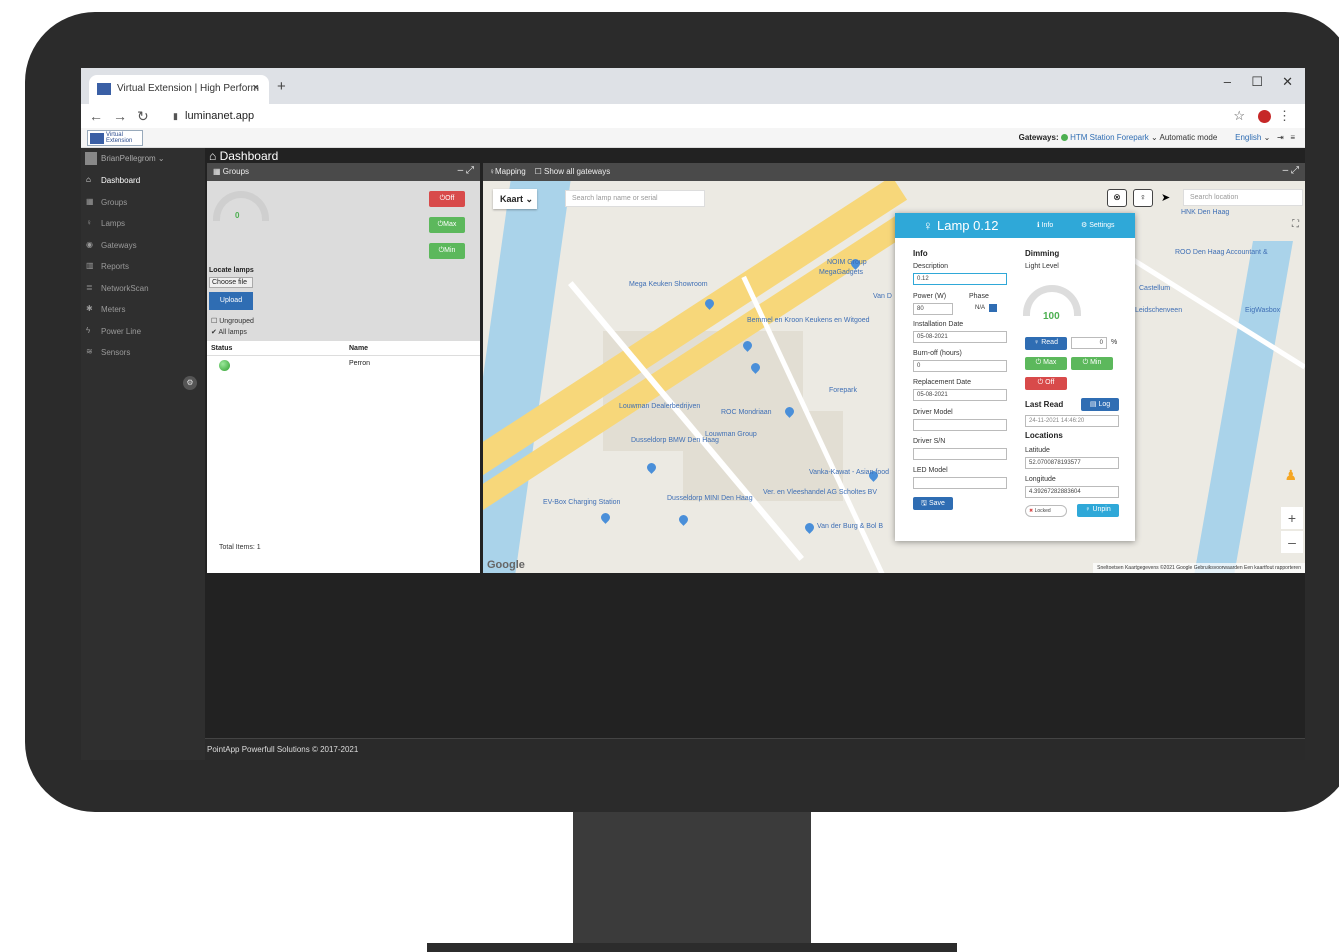 The height and width of the screenshot is (952, 1339). What do you see at coordinates (1239, 116) in the screenshot?
I see `bookmark-star-icon: ☆` at bounding box center [1239, 116].